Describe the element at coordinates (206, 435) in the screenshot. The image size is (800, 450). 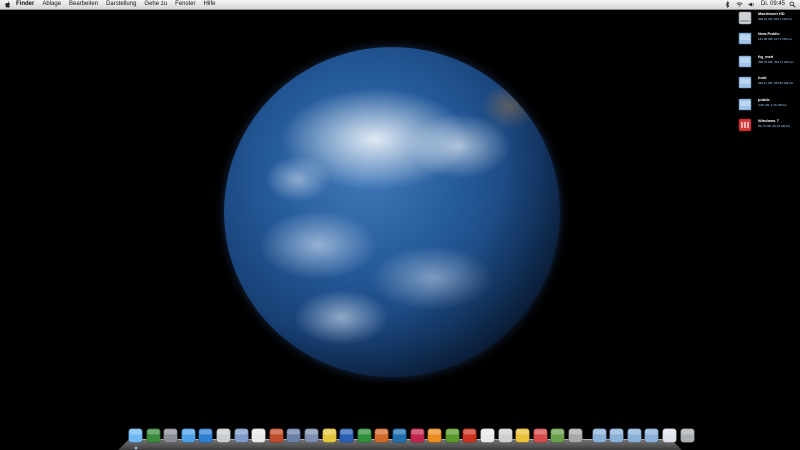
I see `safari-icon` at that location.